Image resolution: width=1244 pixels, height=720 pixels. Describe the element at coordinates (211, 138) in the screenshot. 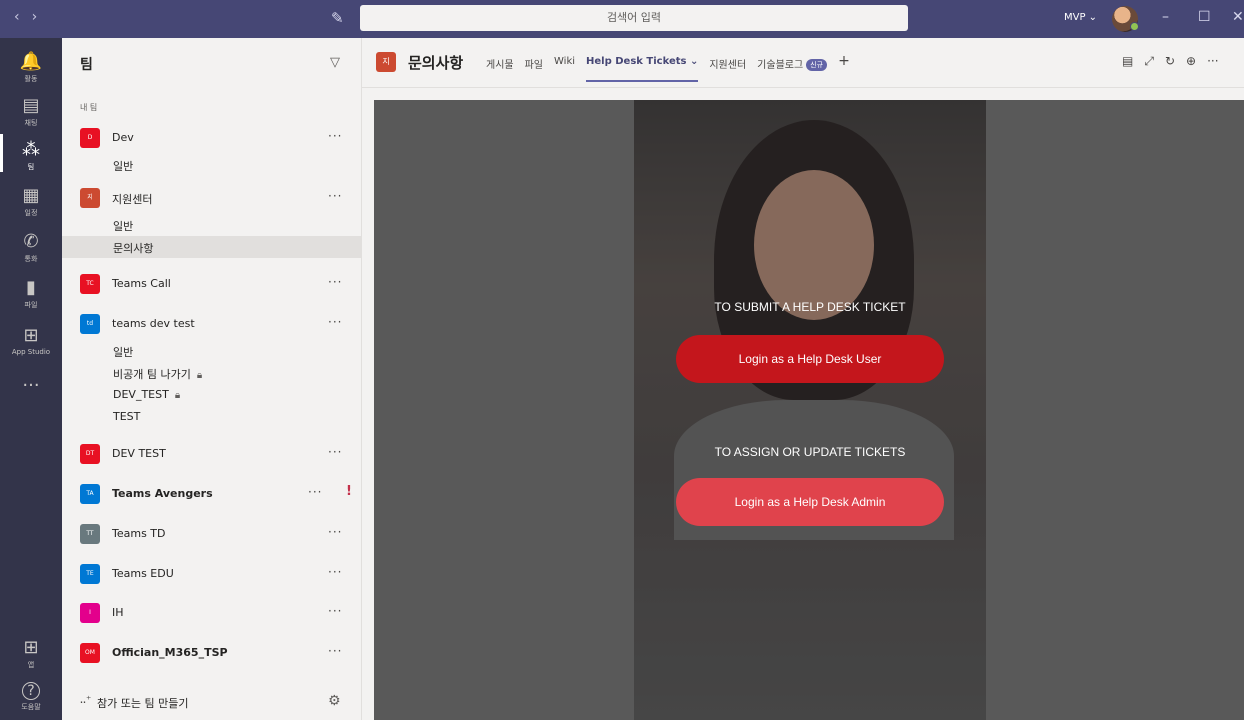

I see `team-dev: D Dev ···` at that location.